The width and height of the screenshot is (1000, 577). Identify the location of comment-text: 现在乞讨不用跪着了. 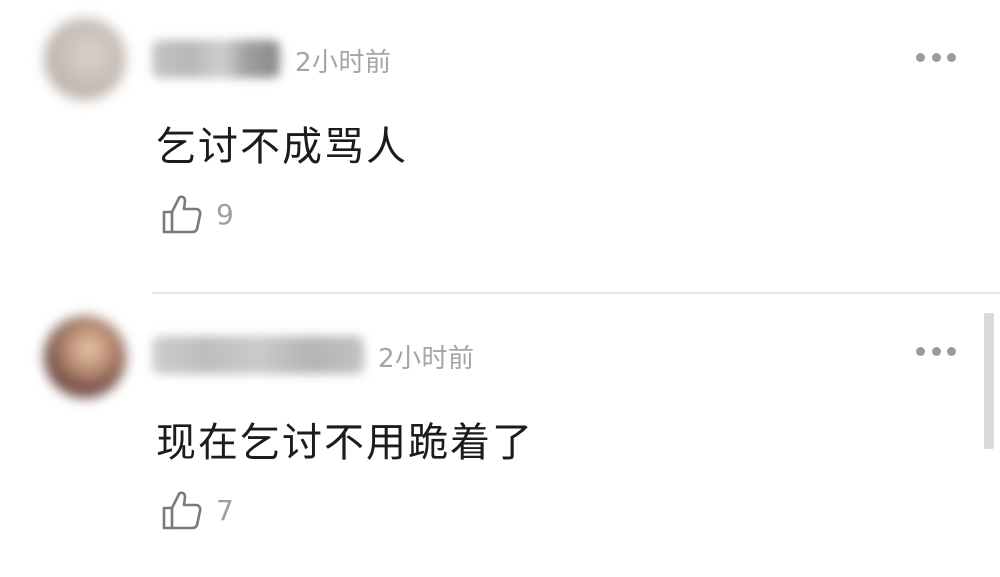
(345, 443).